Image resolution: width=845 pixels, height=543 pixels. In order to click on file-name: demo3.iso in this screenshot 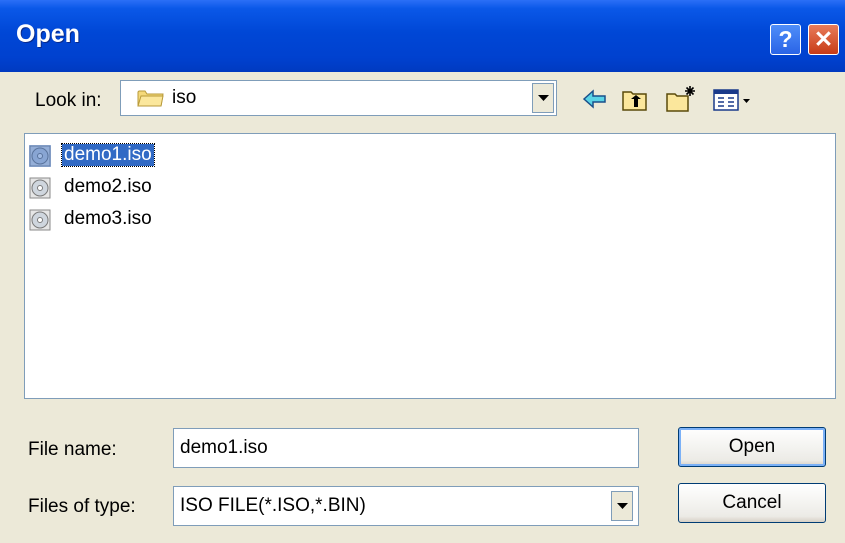, I will do `click(108, 218)`.